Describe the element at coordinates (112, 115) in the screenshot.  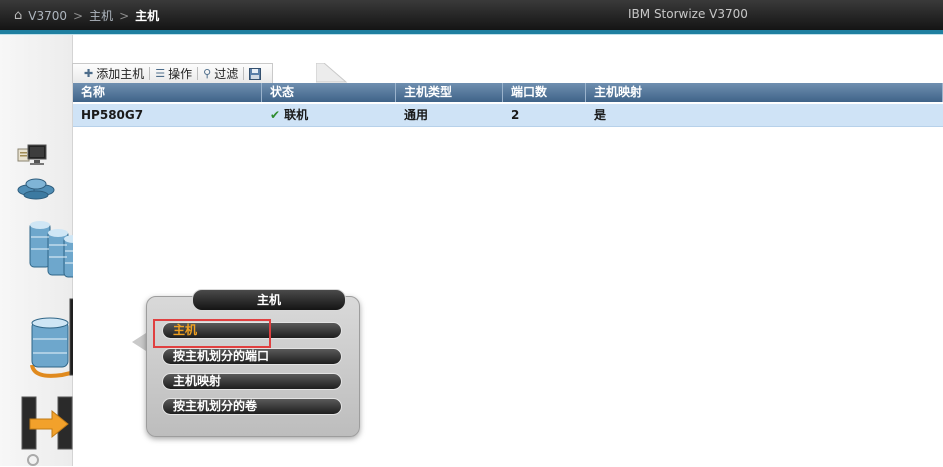
I see `cell-name: HP580G7` at that location.